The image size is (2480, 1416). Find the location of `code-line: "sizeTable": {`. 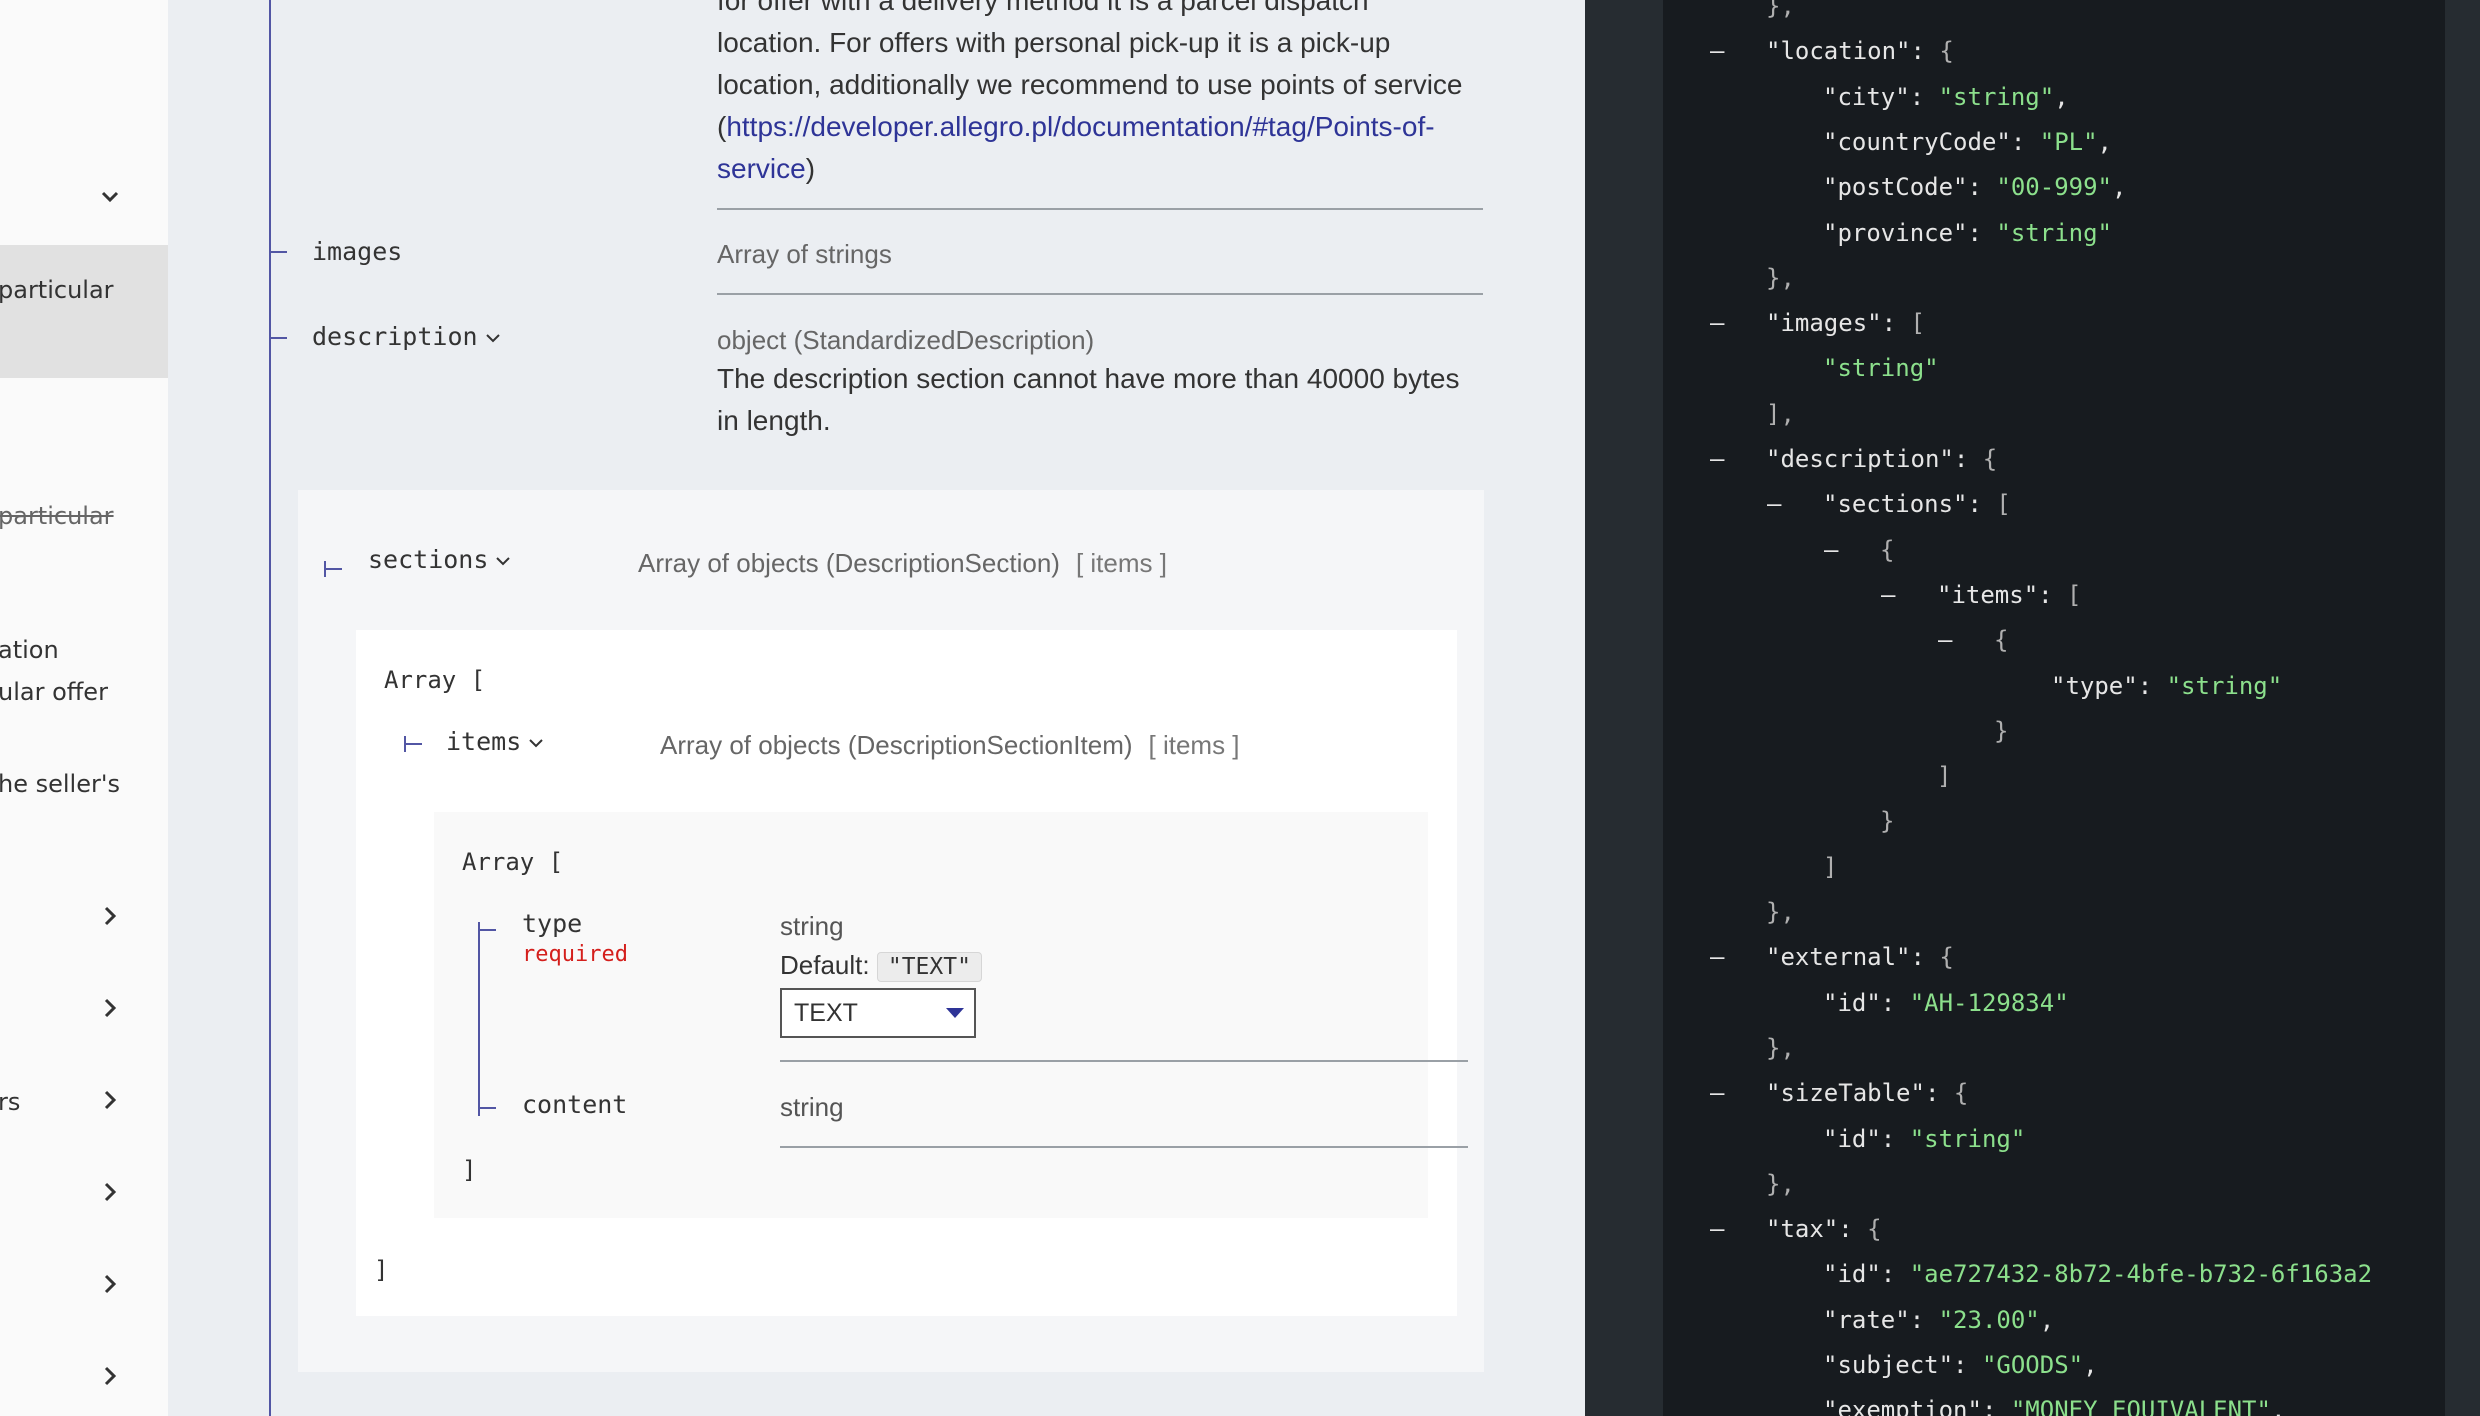

code-line: "sizeTable": { is located at coordinates (1867, 1093).